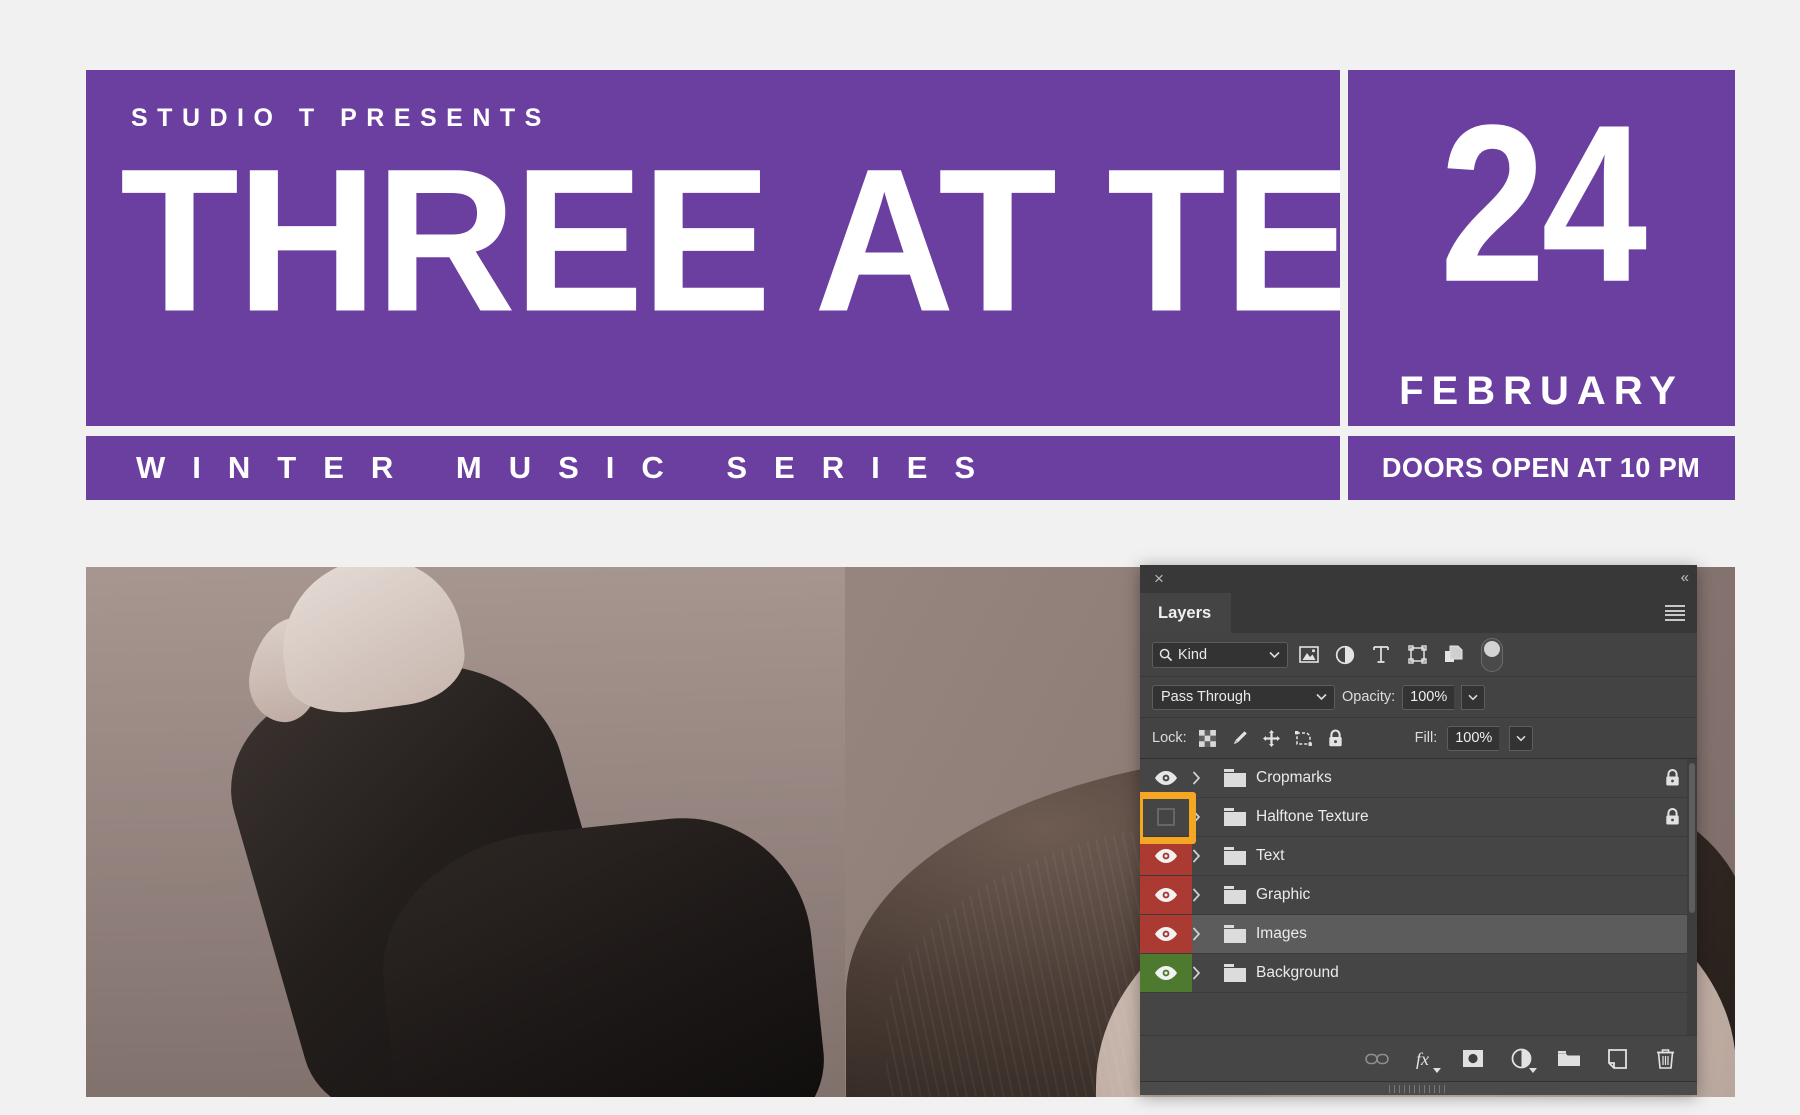  Describe the element at coordinates (569, 467) in the screenshot. I see `poster-series-text: WINTER MUSIC SERIES` at that location.